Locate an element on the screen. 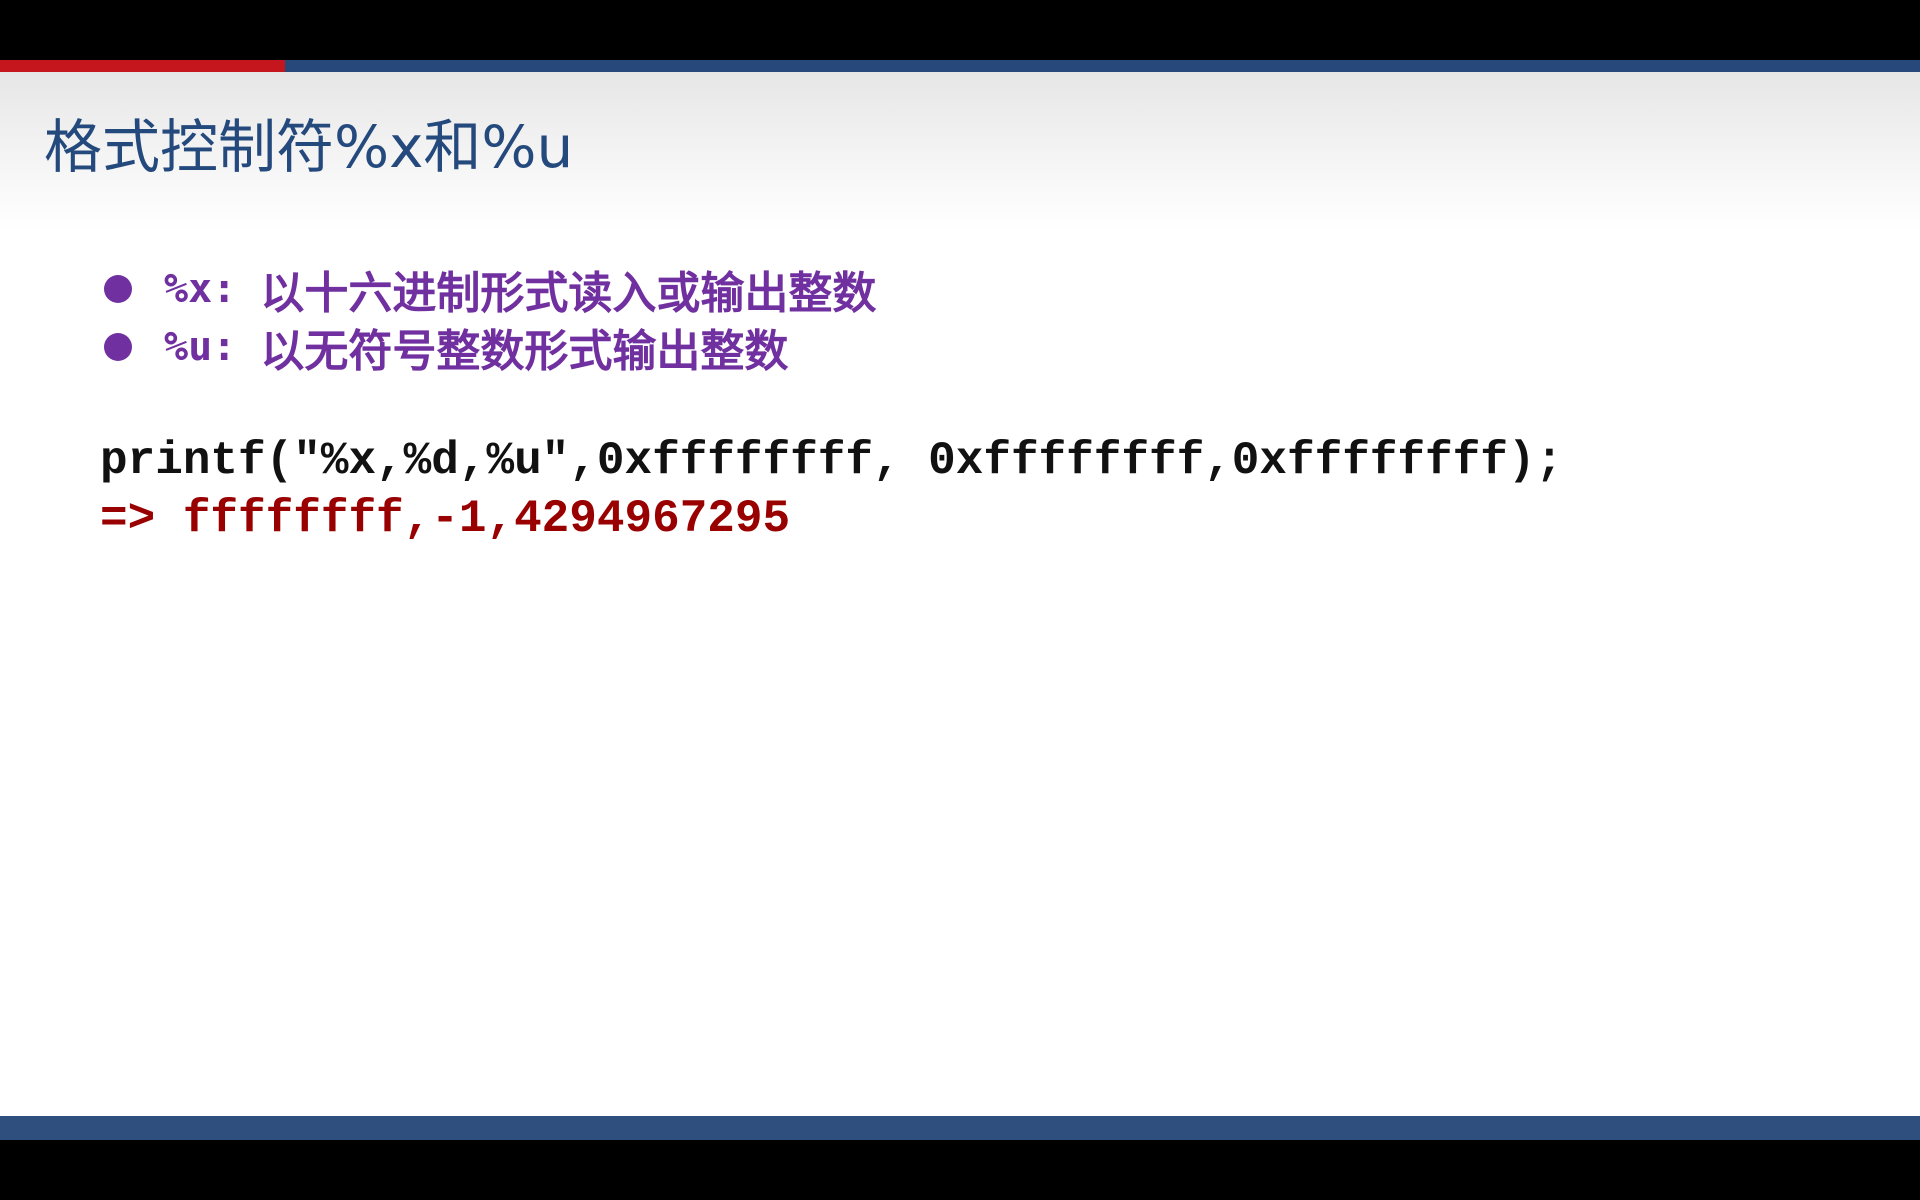  bullet-item: %x: 以十六进制形式读入或输出整数 is located at coordinates (490, 289).